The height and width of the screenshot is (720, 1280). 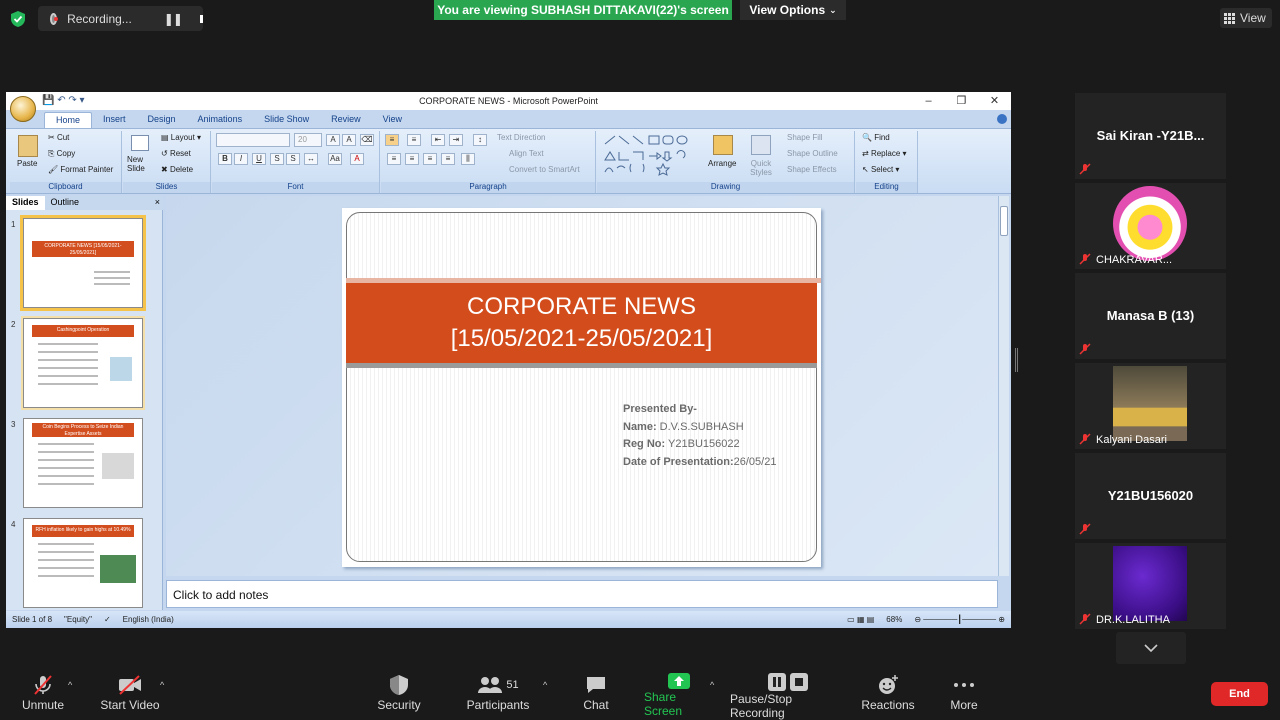 What do you see at coordinates (788, 696) in the screenshot?
I see `pause-stop-recording-button: Pause/Stop Recording` at bounding box center [788, 696].